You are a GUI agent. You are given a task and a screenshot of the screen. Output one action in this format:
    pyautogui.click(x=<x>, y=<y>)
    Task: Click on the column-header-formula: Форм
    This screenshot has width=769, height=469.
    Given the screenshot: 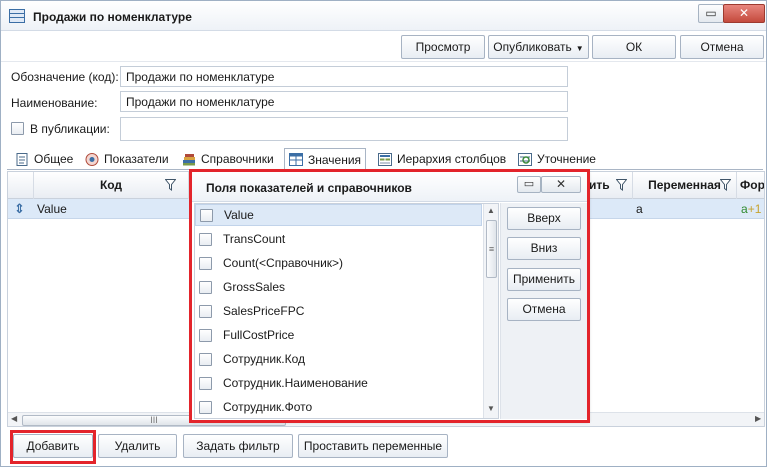 What is the action you would take?
    pyautogui.click(x=751, y=185)
    